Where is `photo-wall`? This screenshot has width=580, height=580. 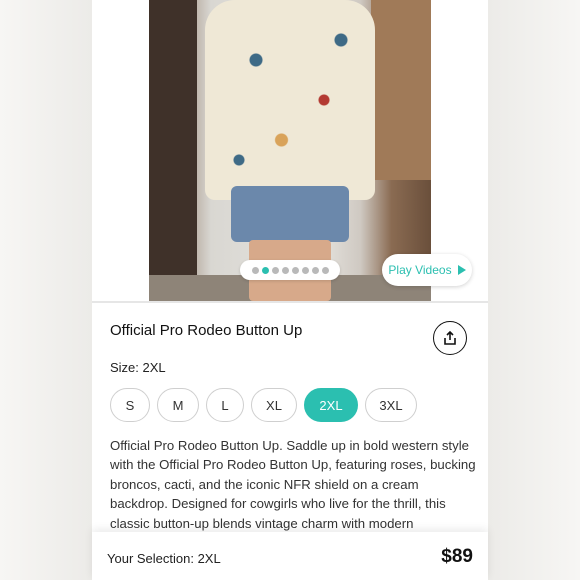
photo-wall is located at coordinates (173, 150).